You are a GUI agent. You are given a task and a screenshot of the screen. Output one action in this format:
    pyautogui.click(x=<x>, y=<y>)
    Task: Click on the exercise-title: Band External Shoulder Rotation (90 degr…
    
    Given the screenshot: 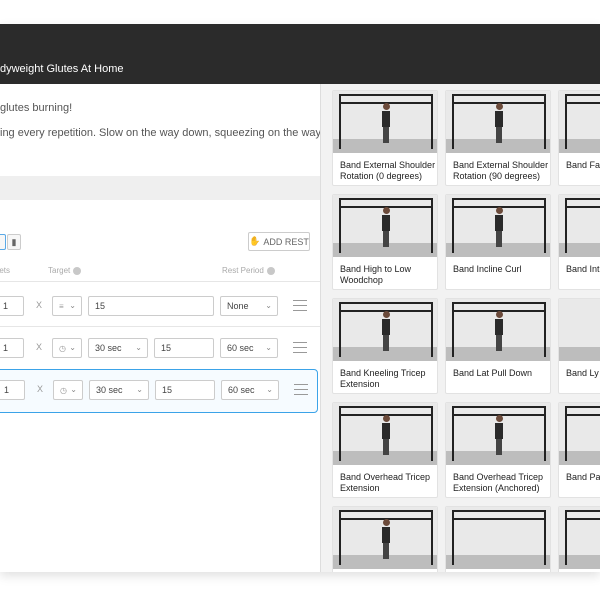 What is the action you would take?
    pyautogui.click(x=501, y=170)
    